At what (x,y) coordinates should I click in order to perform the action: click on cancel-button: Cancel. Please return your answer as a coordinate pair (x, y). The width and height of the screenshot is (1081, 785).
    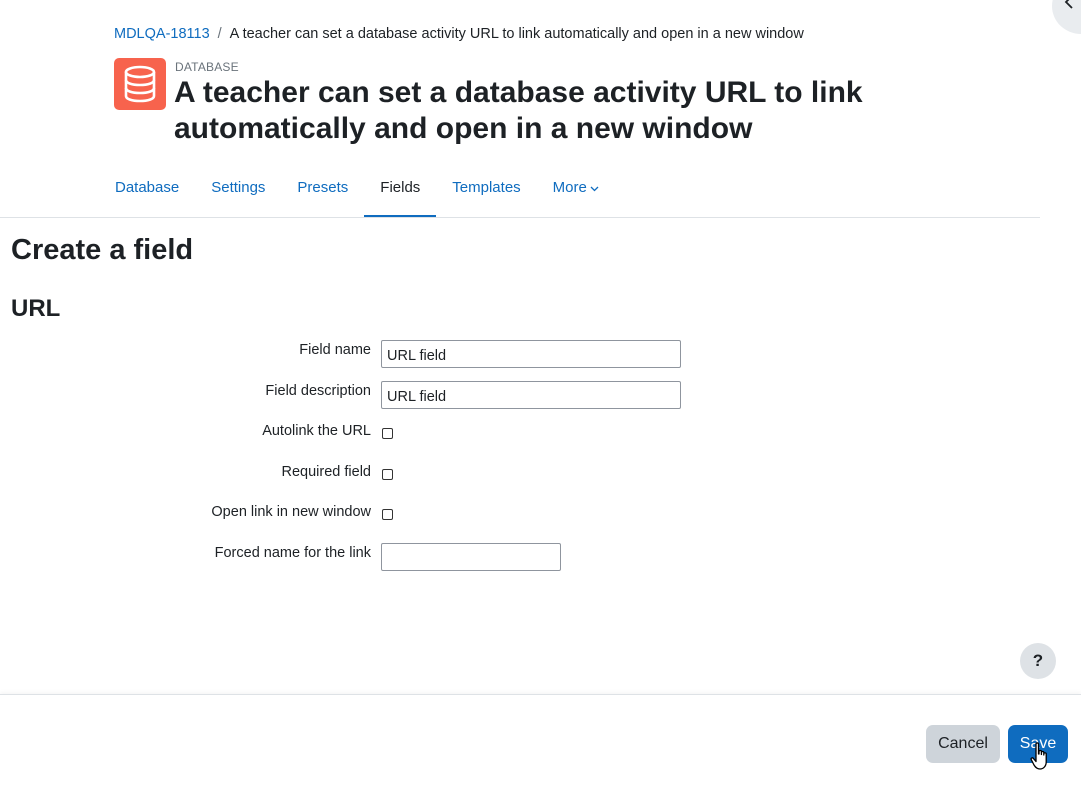
    Looking at the image, I should click on (963, 744).